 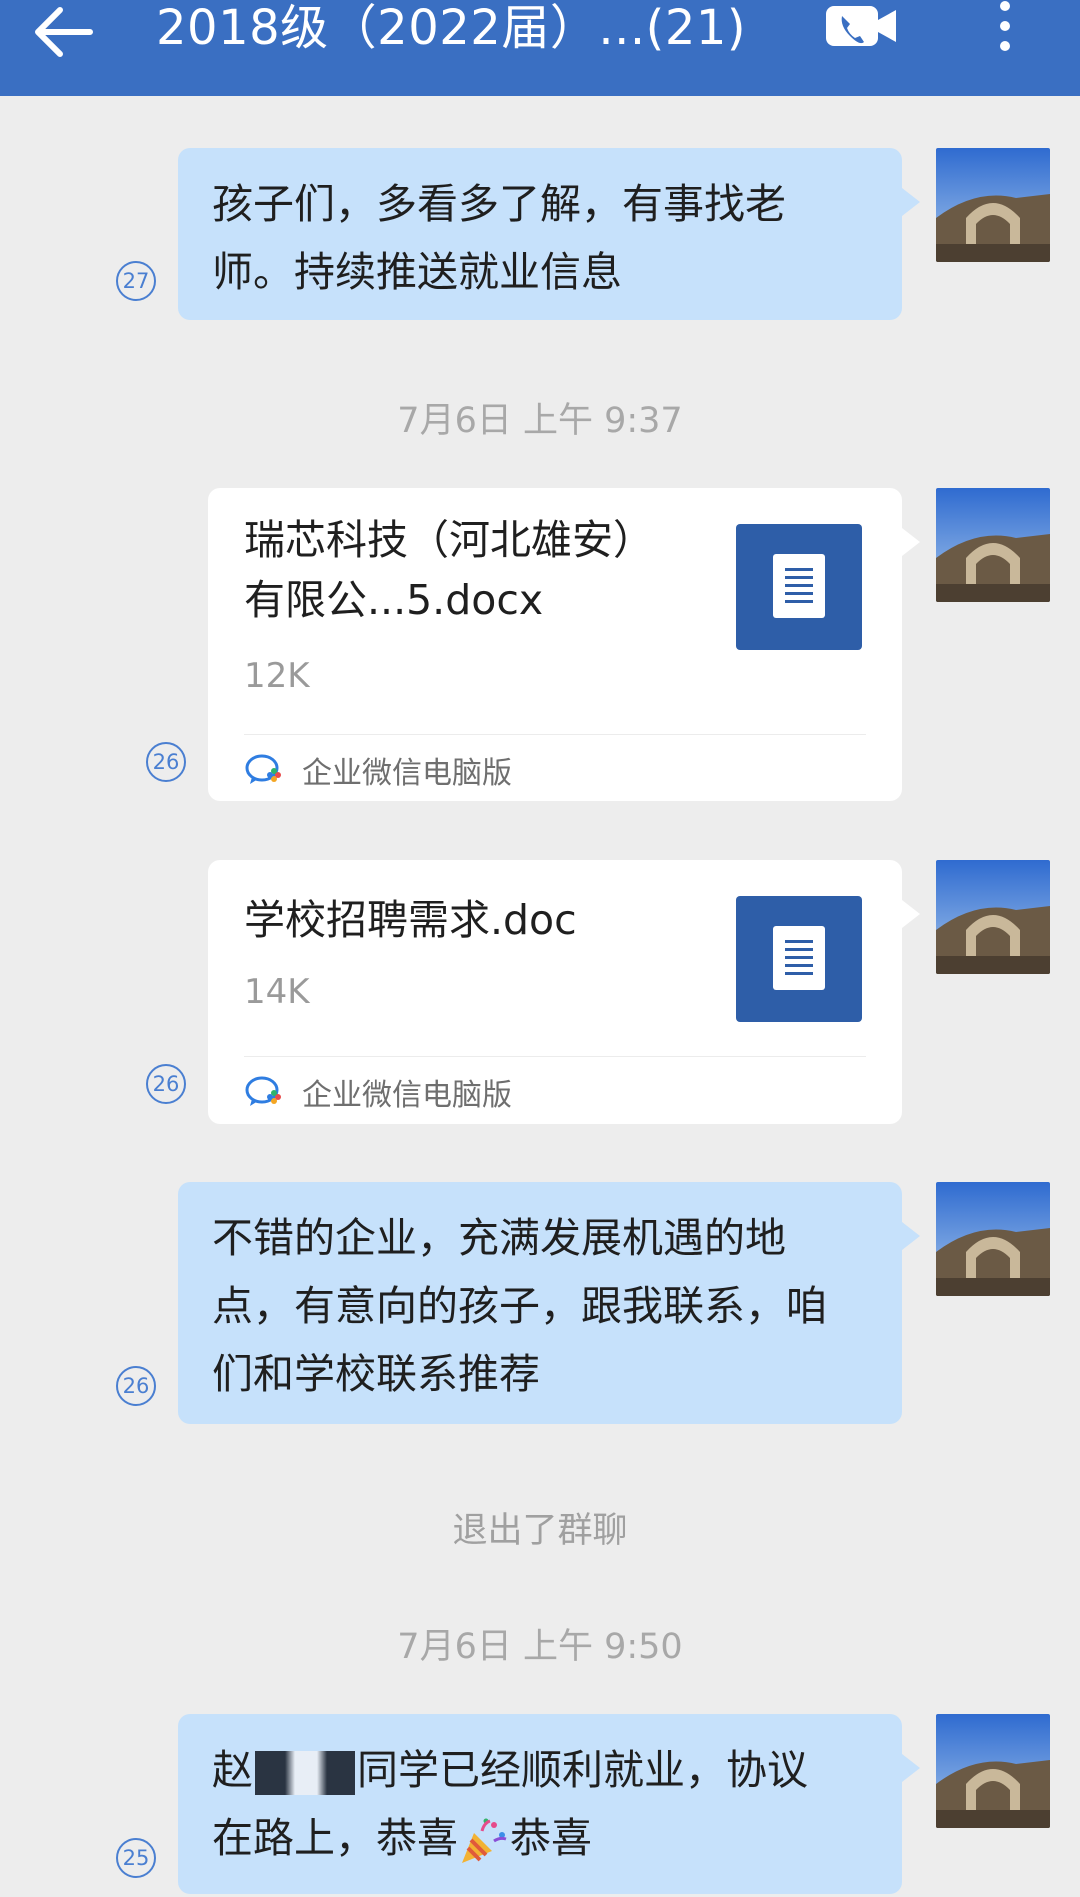 I want to click on file-card: 瑞芯科技（河北雄安）有限公...5.docx 12K 企业微信电脑版, so click(x=564, y=644).